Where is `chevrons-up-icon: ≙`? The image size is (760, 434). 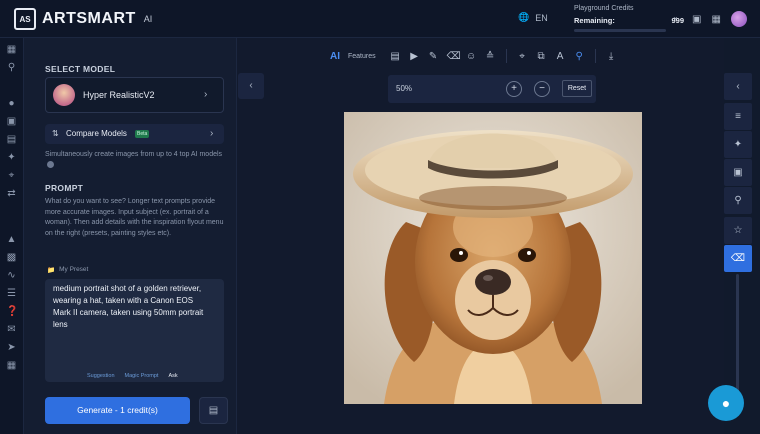 chevrons-up-icon: ≙ is located at coordinates (490, 56).